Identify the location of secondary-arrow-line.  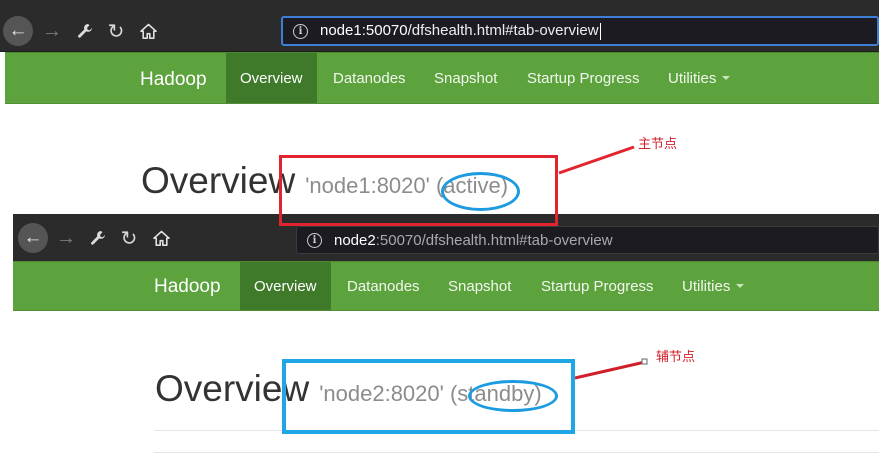
(610, 370).